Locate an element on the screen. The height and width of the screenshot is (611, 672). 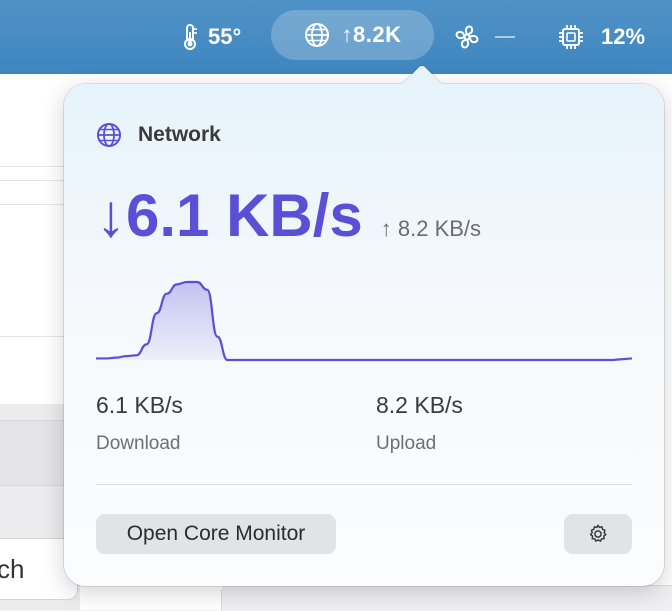
background-field-text: ch is located at coordinates (12, 568).